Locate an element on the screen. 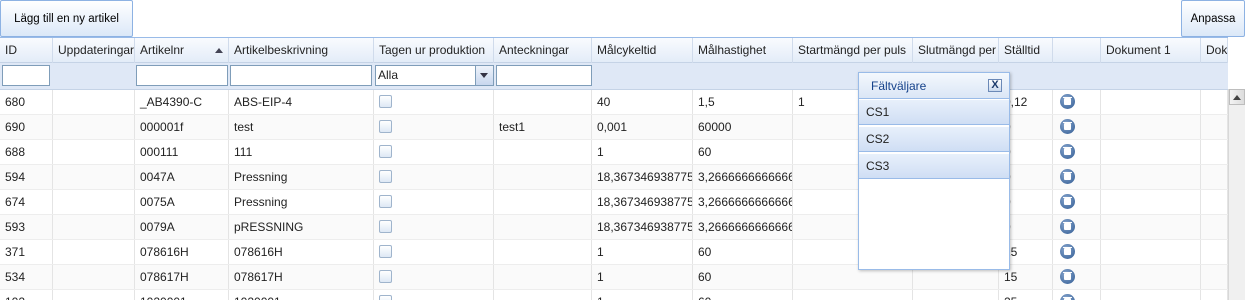  filter-id-input is located at coordinates (26, 75).